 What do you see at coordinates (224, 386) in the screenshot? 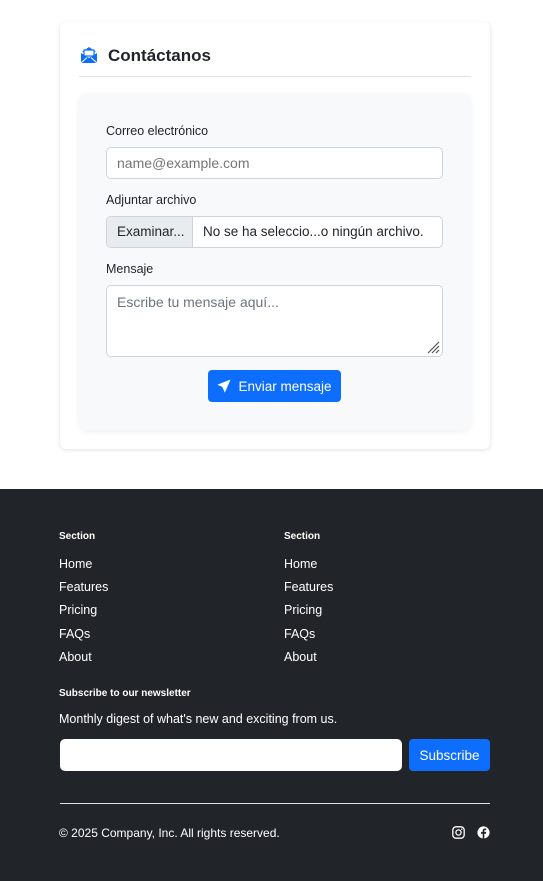
I see `send-icon` at bounding box center [224, 386].